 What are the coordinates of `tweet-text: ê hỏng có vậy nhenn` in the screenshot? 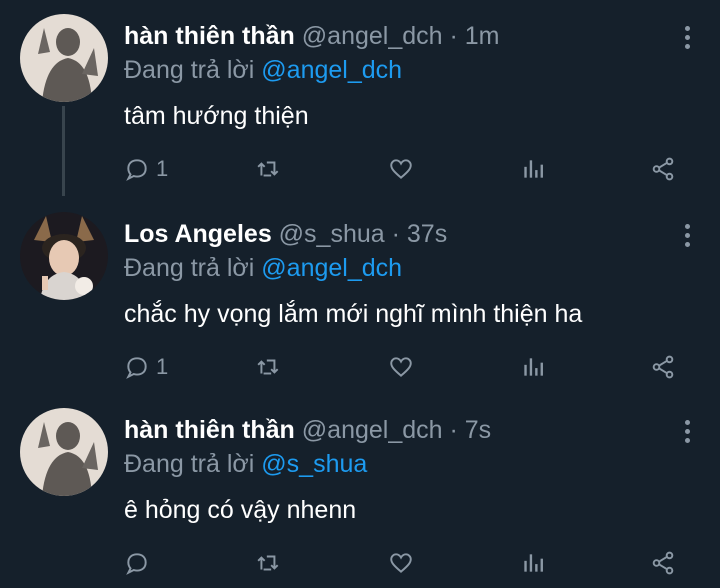 It's located at (240, 510).